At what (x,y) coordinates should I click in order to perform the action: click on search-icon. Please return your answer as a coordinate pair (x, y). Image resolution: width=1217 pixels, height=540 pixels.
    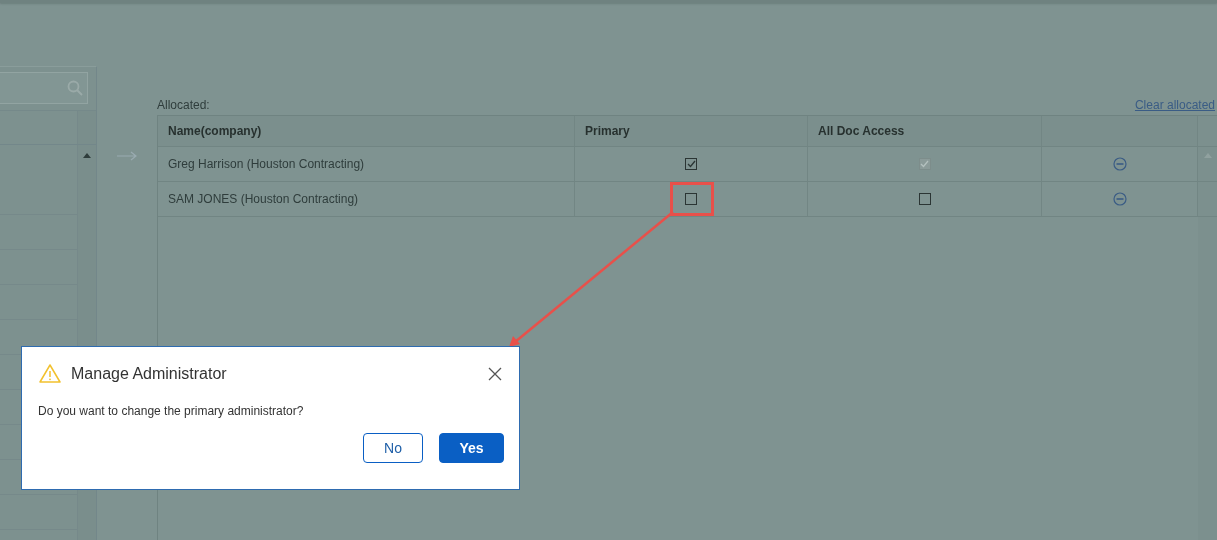
    Looking at the image, I should click on (75, 88).